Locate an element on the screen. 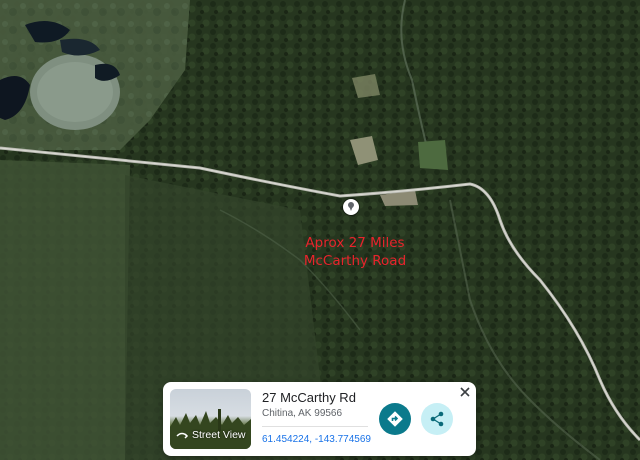  location-pin-icon is located at coordinates (351, 207).